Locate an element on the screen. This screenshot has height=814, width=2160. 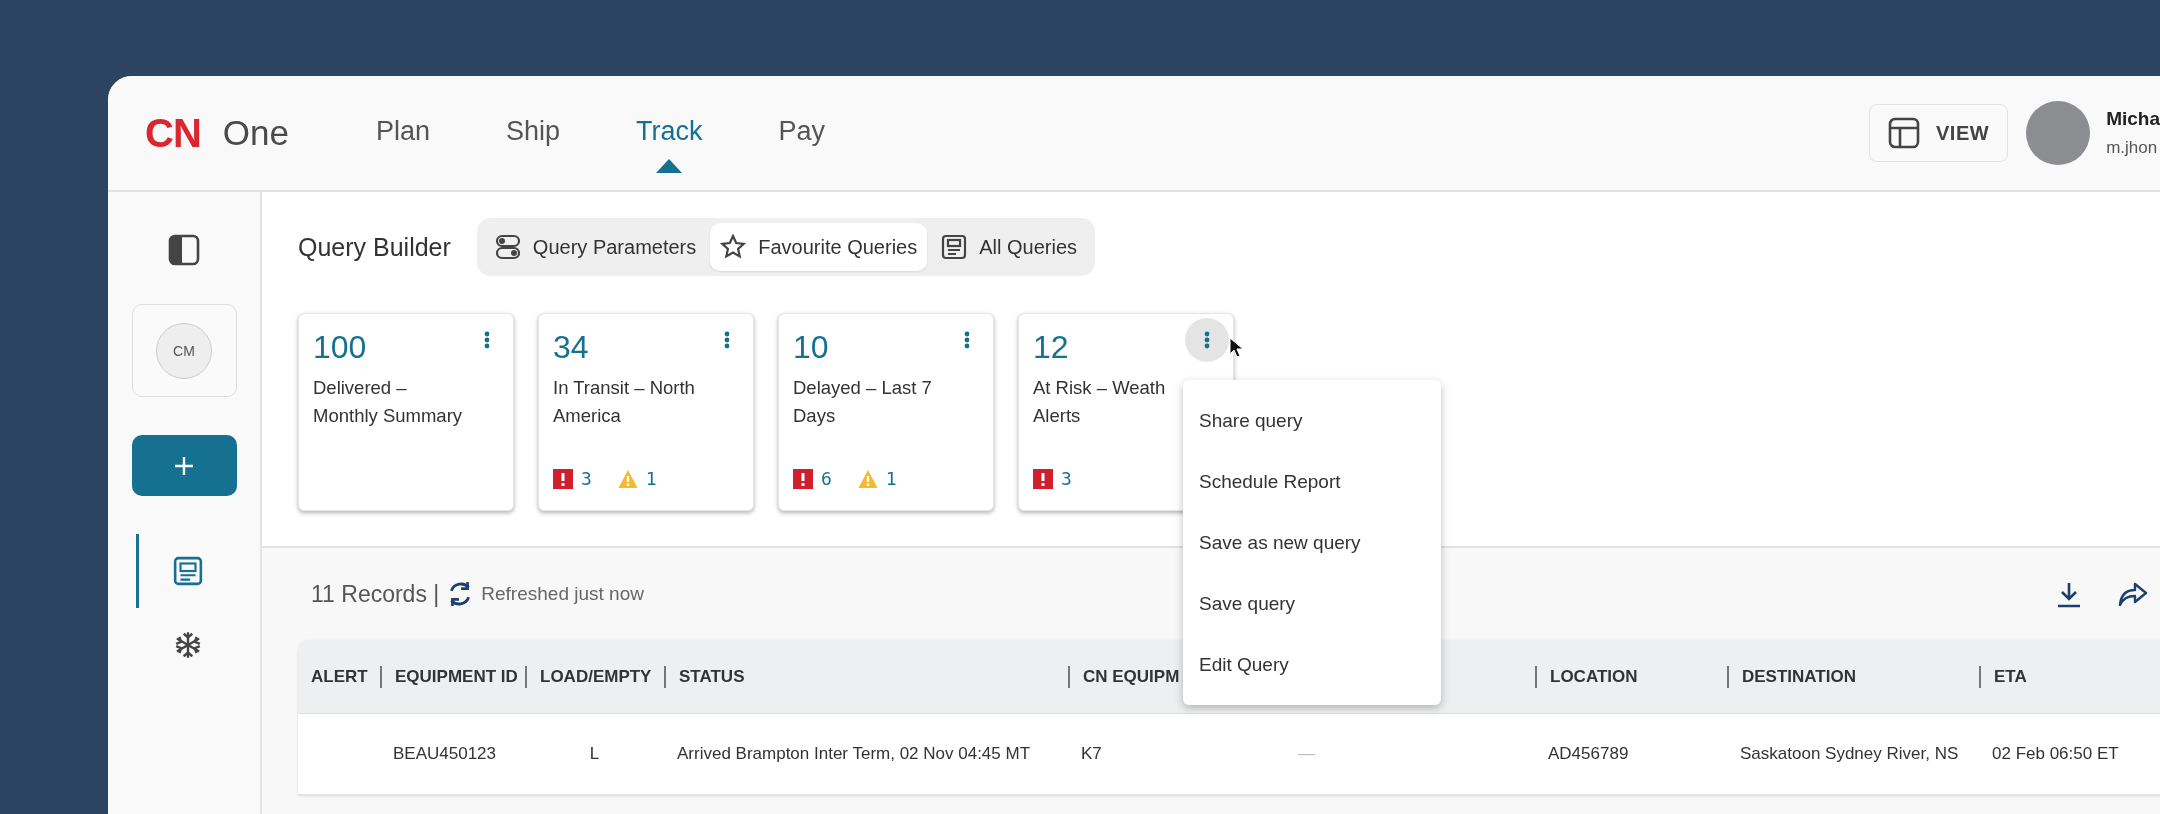
column-header: EQUIPMENT ID is located at coordinates (452, 676).